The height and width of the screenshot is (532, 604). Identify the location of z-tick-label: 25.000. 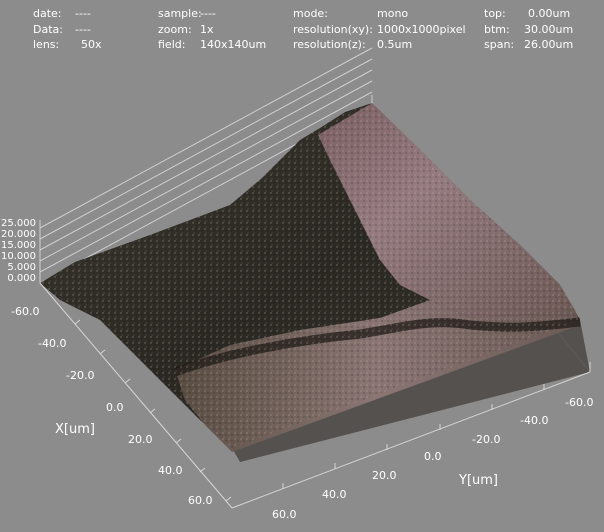
(18, 223).